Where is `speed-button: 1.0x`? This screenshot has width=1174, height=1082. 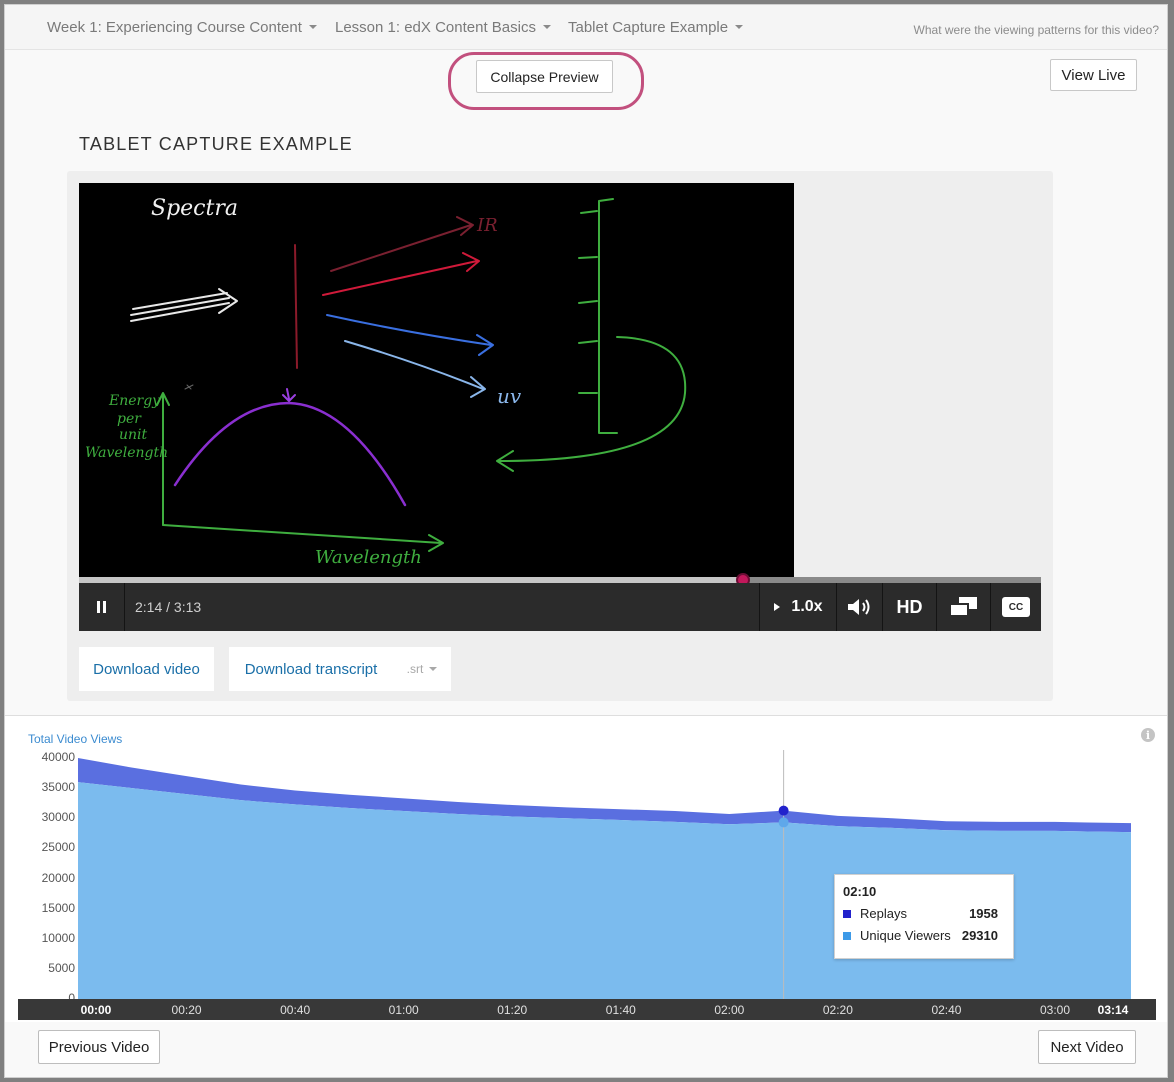
speed-button: 1.0x is located at coordinates (797, 607).